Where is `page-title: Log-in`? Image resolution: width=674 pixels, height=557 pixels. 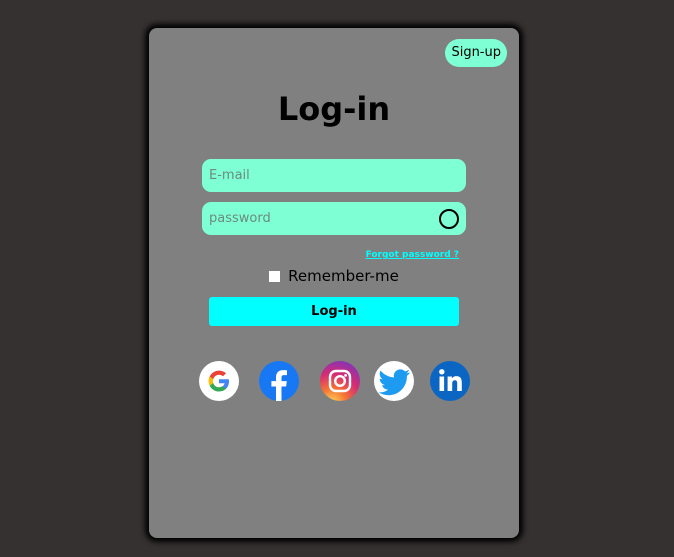
page-title: Log-in is located at coordinates (334, 109).